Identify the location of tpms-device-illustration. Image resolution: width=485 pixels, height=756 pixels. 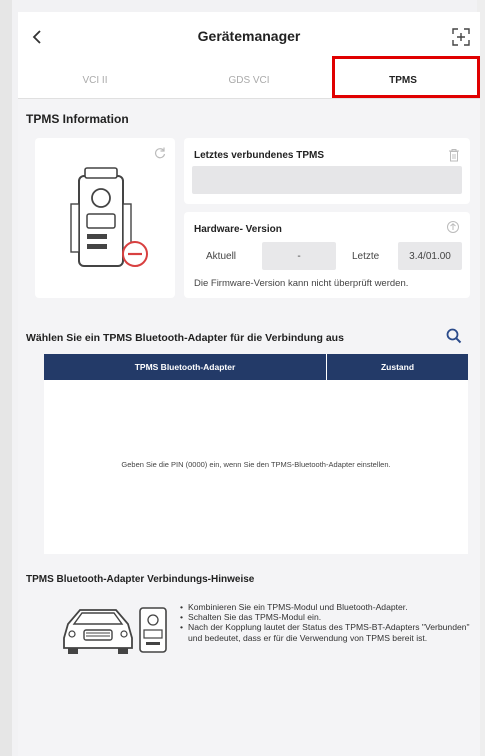
(109, 217).